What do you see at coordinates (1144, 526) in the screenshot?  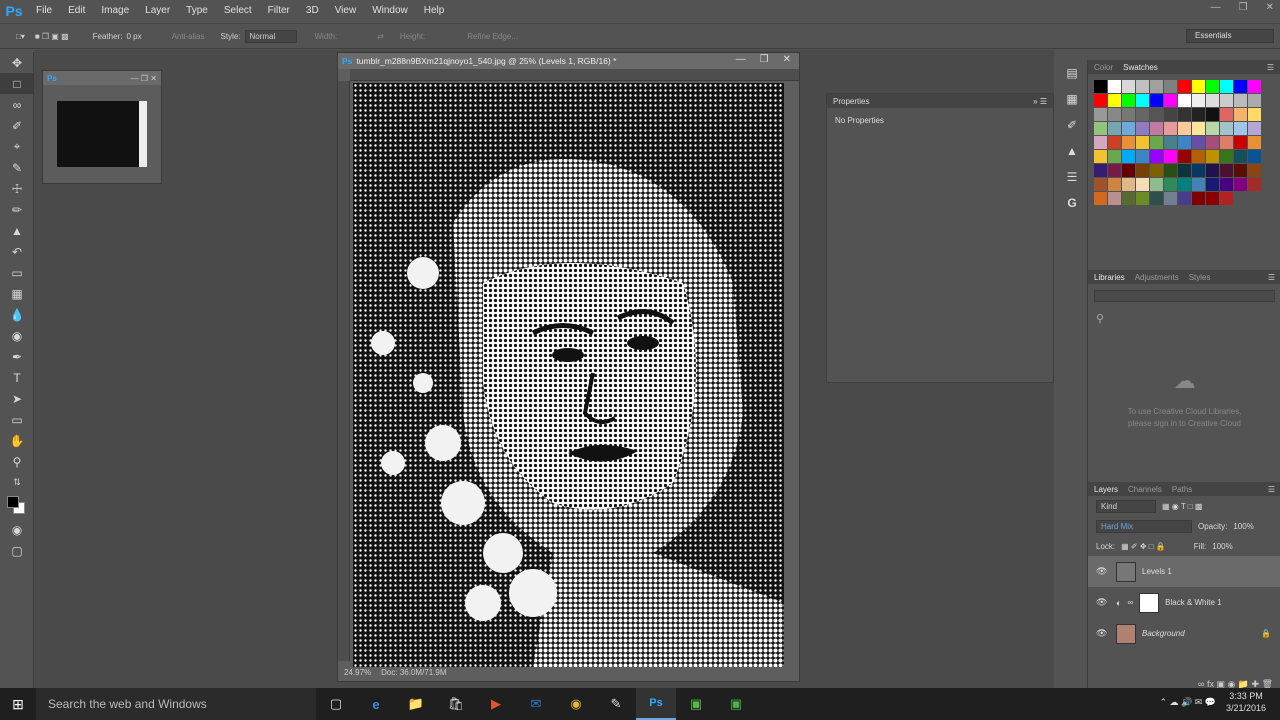 I see `blend-mode-select: Hard Mix` at bounding box center [1144, 526].